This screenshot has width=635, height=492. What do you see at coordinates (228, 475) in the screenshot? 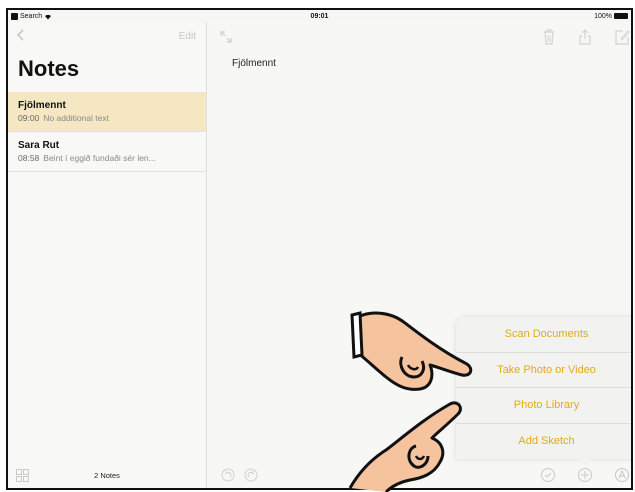
I see `undo-icon` at bounding box center [228, 475].